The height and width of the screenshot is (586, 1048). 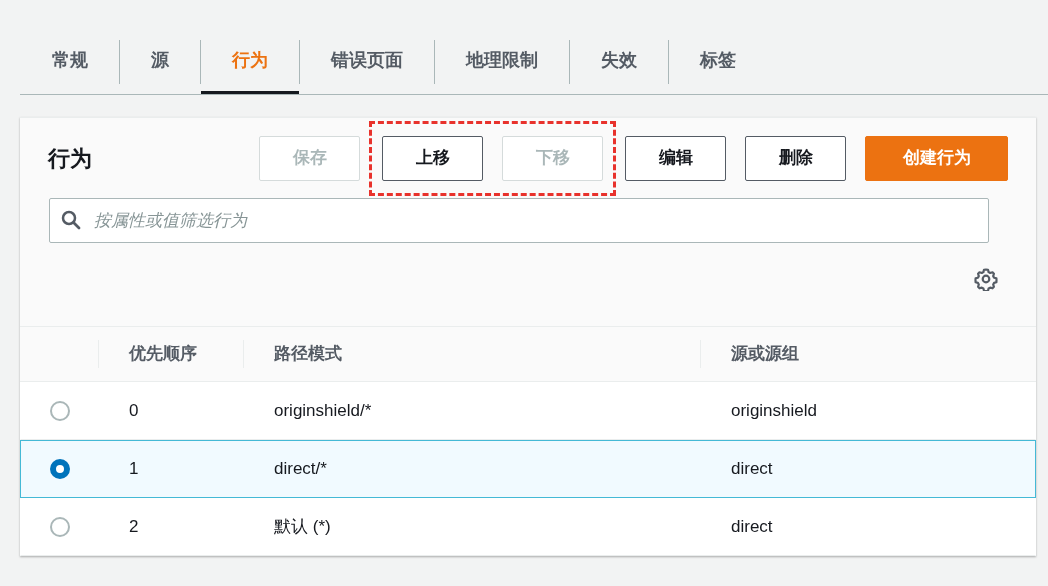 I want to click on table-cell: 1, so click(x=134, y=469).